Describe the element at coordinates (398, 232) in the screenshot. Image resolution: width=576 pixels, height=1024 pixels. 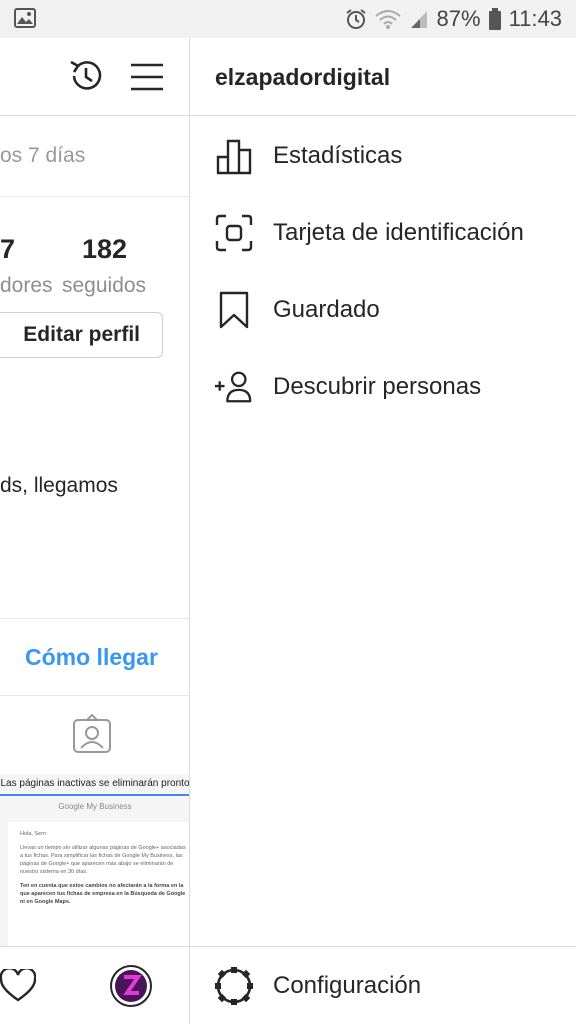
I see `menu-item-label: Tarjeta de identificación` at that location.